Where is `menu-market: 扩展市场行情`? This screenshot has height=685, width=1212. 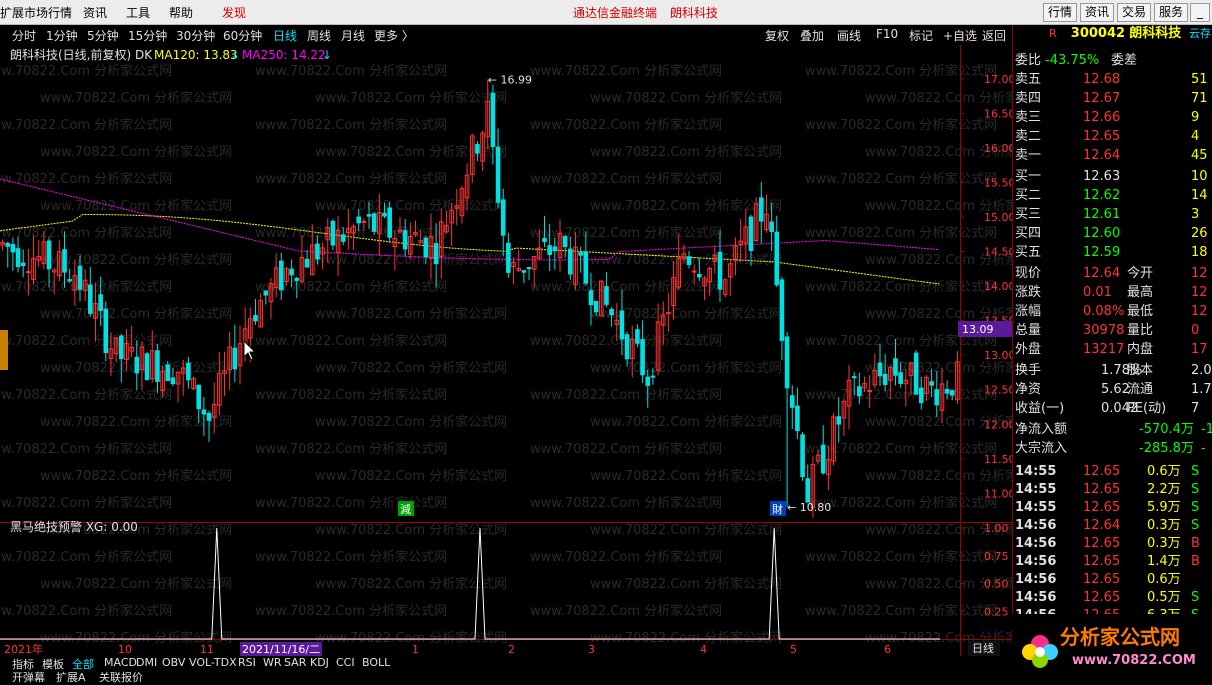 menu-market: 扩展市场行情 is located at coordinates (36, 12).